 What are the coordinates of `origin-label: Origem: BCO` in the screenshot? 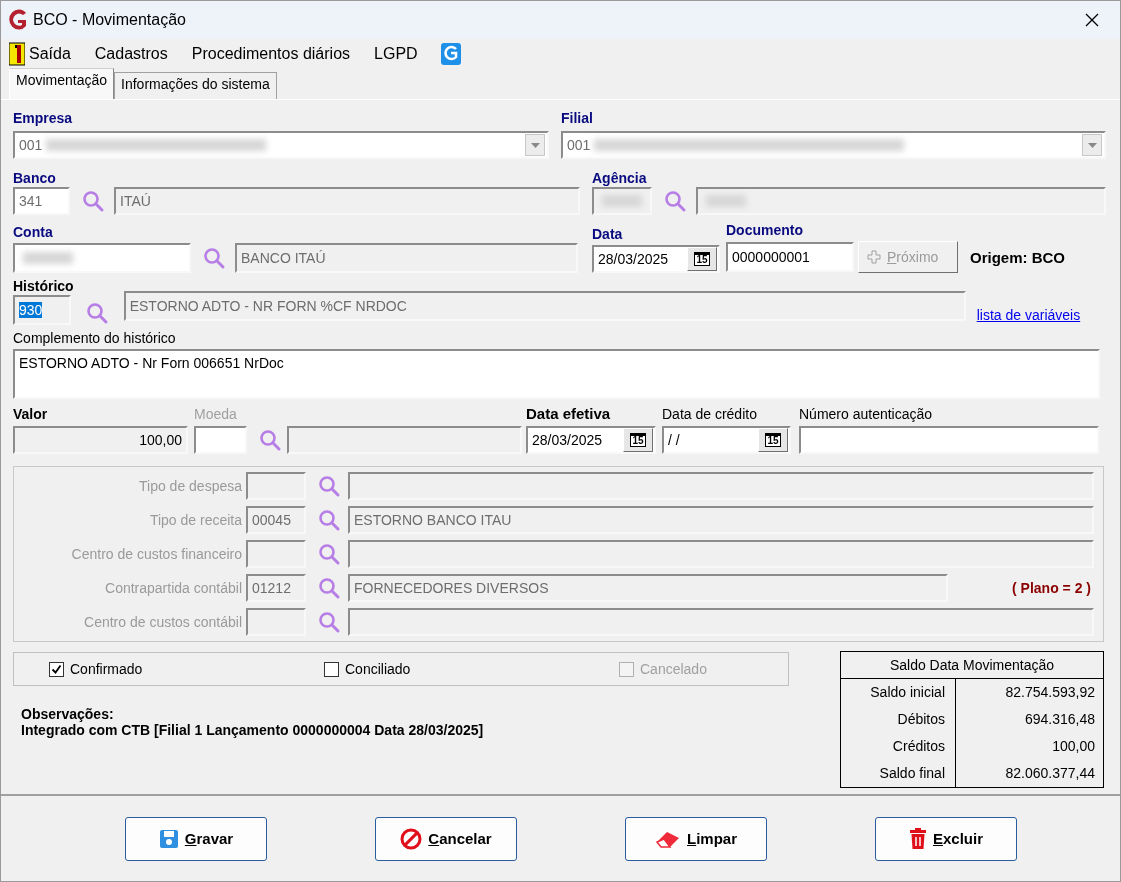 It's located at (1017, 257).